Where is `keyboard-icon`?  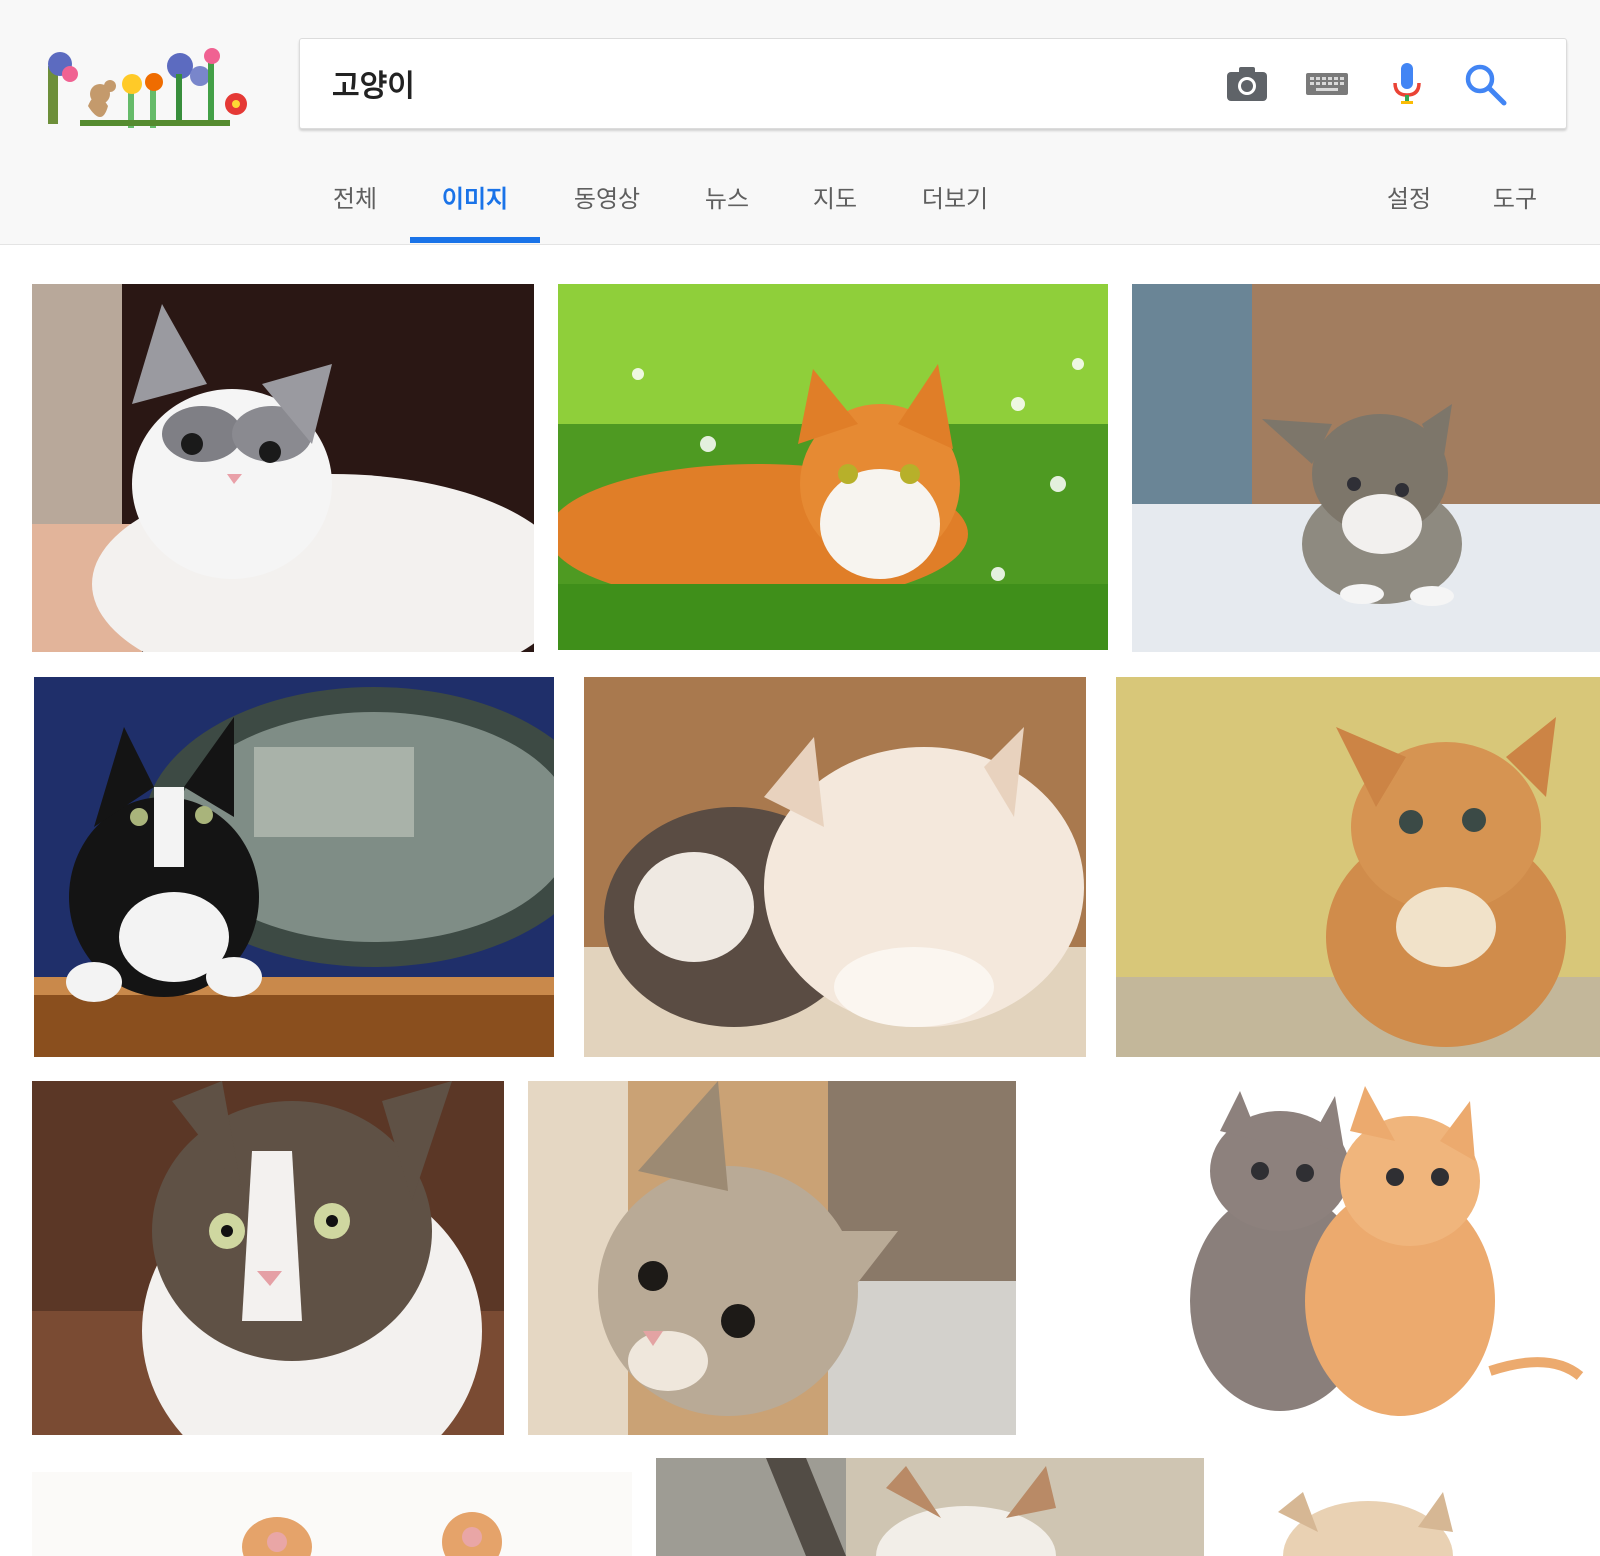 keyboard-icon is located at coordinates (1327, 84).